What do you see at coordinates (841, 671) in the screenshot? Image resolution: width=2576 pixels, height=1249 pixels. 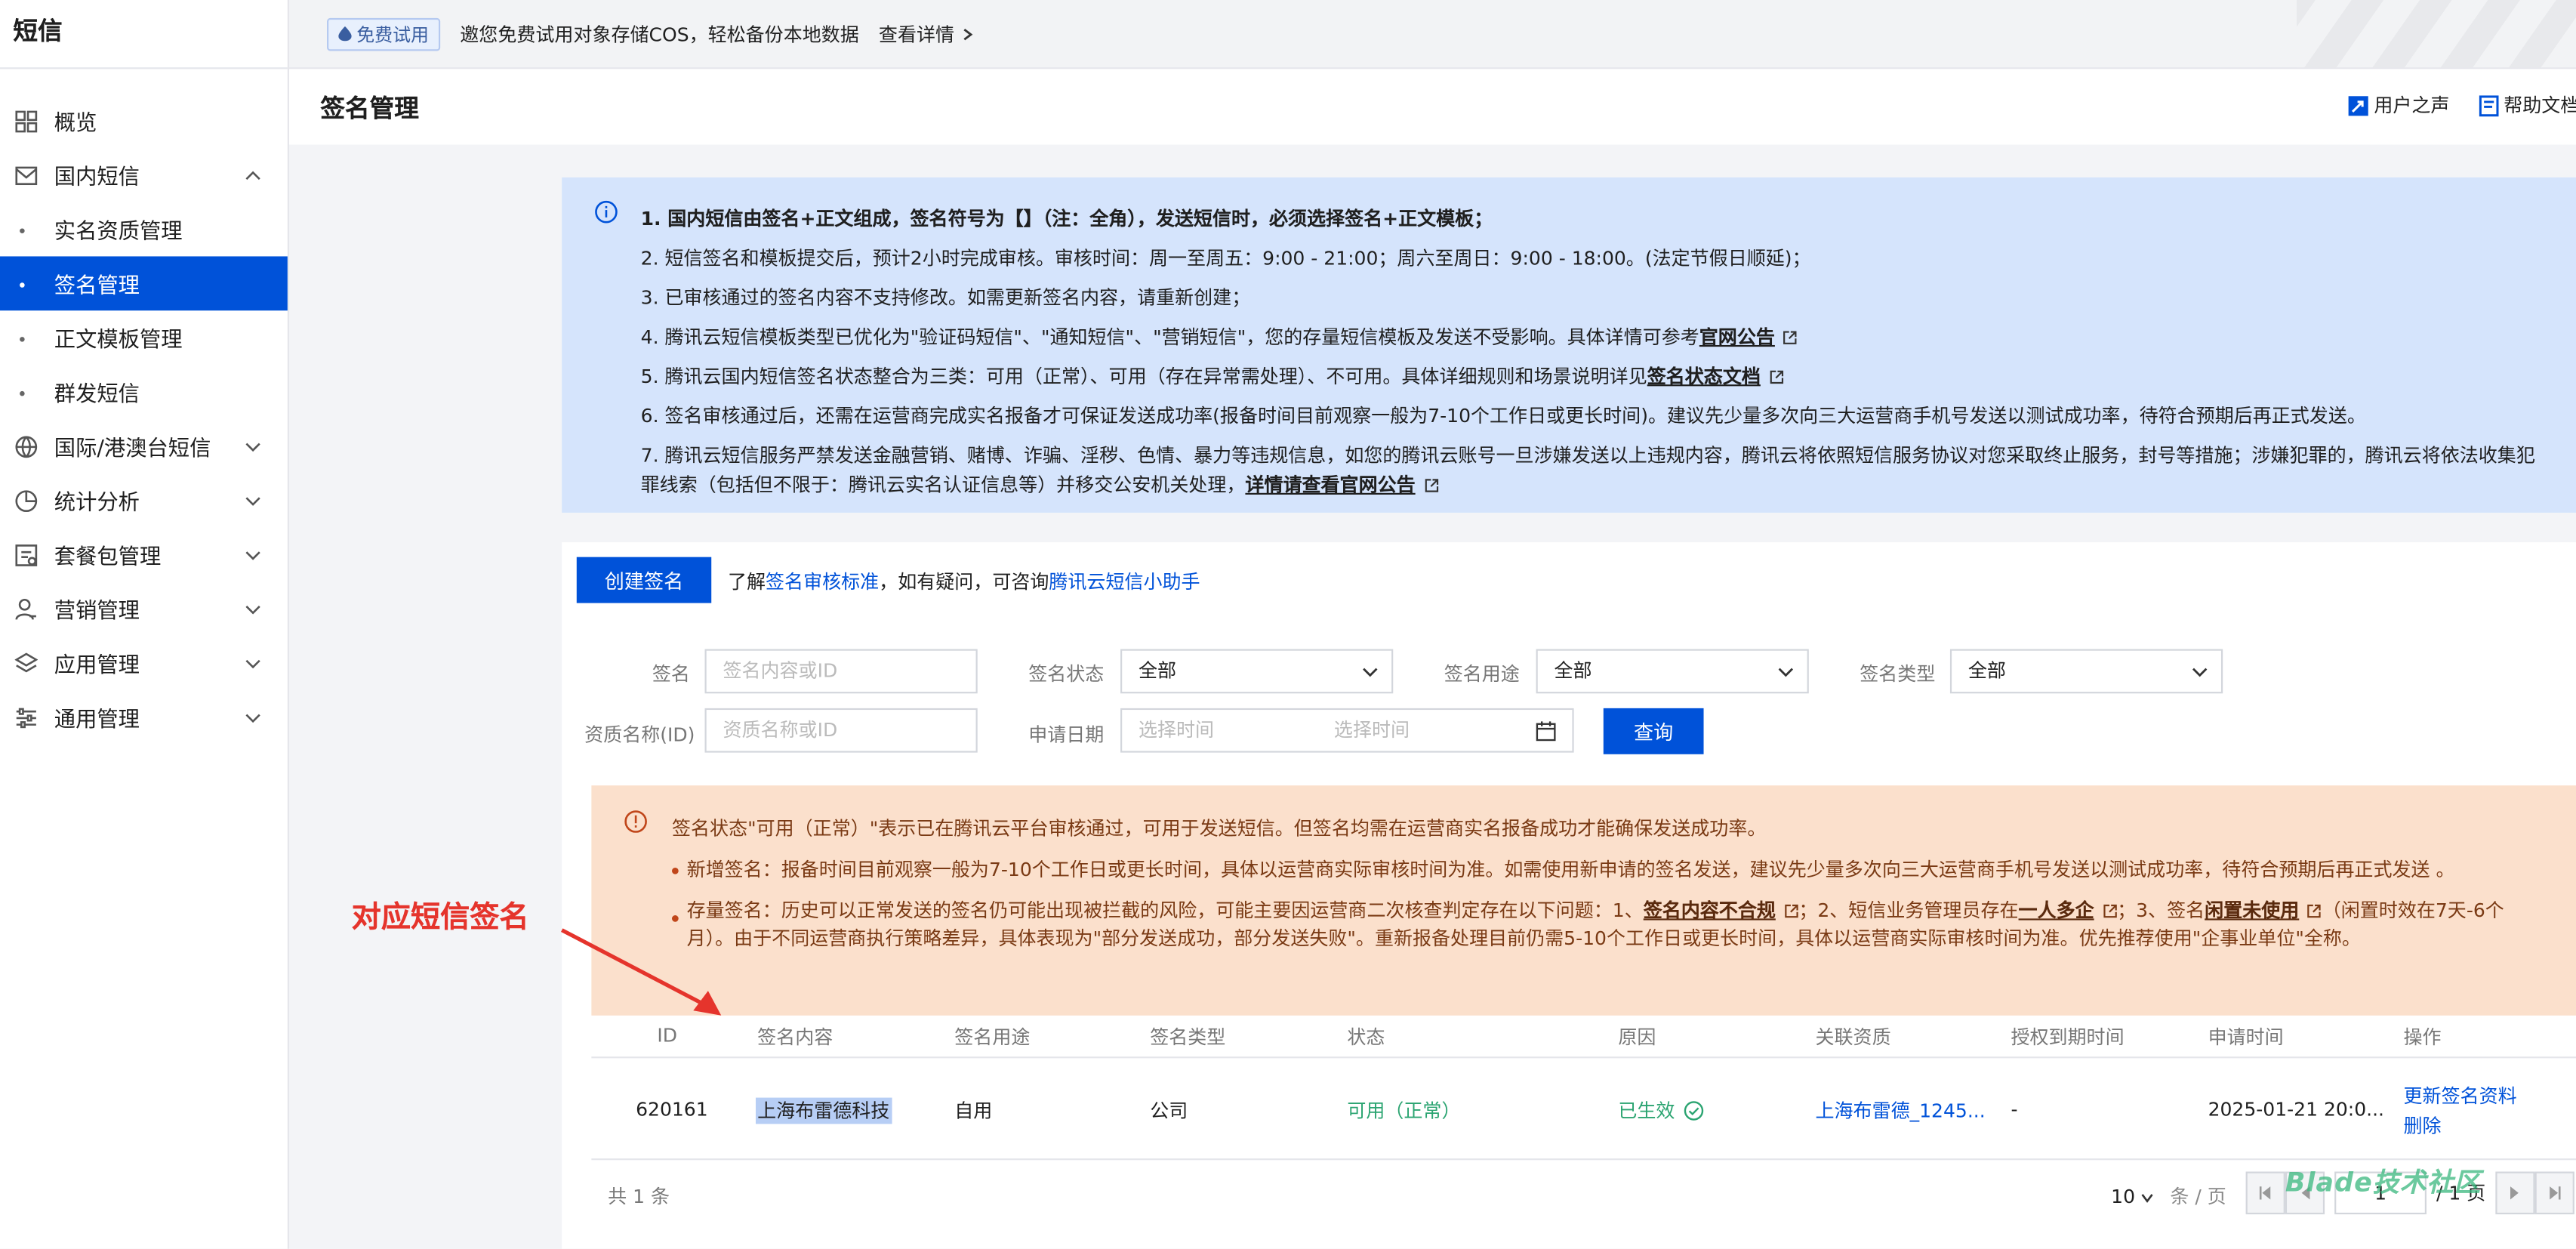 I see `sign-filter-input: 签名内容或ID` at bounding box center [841, 671].